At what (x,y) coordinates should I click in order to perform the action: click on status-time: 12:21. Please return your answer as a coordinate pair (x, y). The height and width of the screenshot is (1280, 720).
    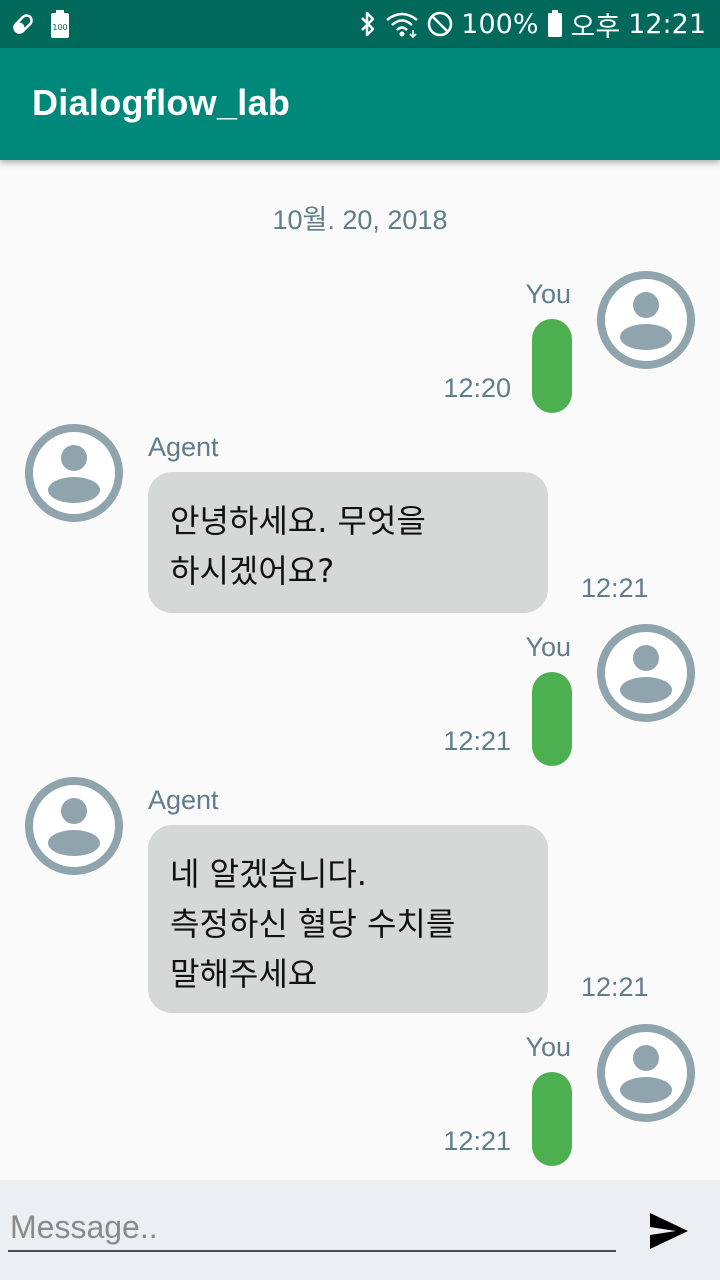
    Looking at the image, I should click on (667, 24).